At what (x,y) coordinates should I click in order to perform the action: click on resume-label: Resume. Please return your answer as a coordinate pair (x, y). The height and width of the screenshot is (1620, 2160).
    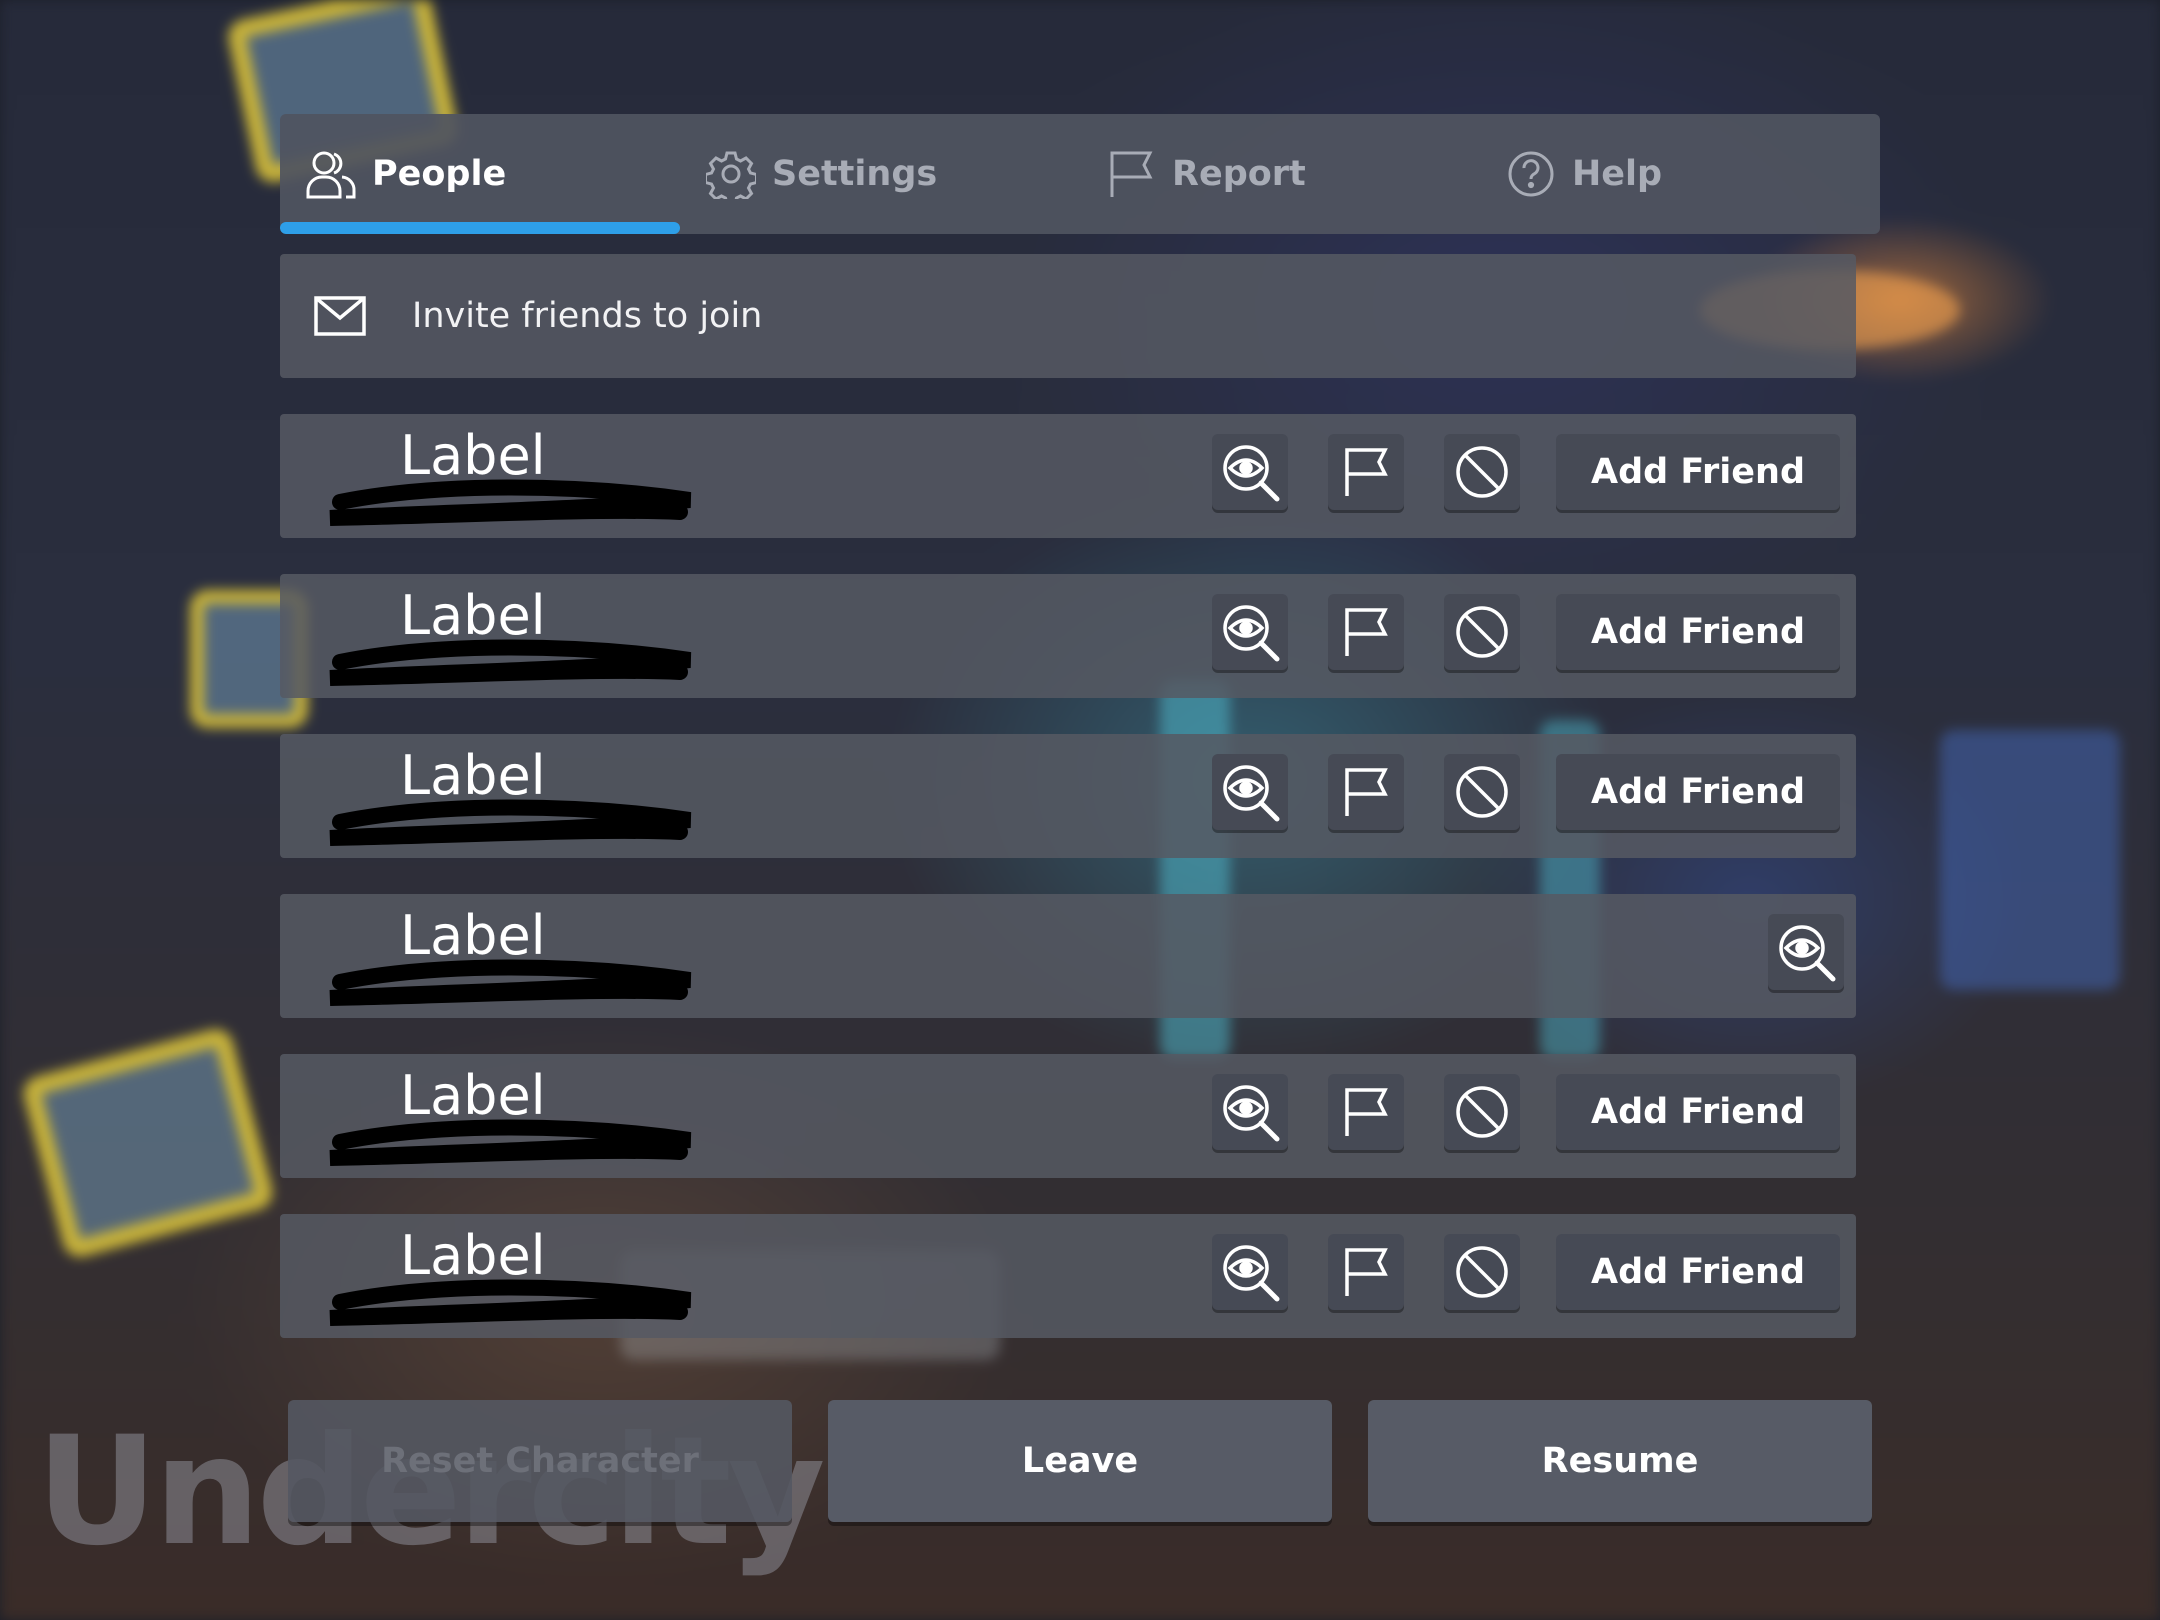
    Looking at the image, I should click on (1620, 1461).